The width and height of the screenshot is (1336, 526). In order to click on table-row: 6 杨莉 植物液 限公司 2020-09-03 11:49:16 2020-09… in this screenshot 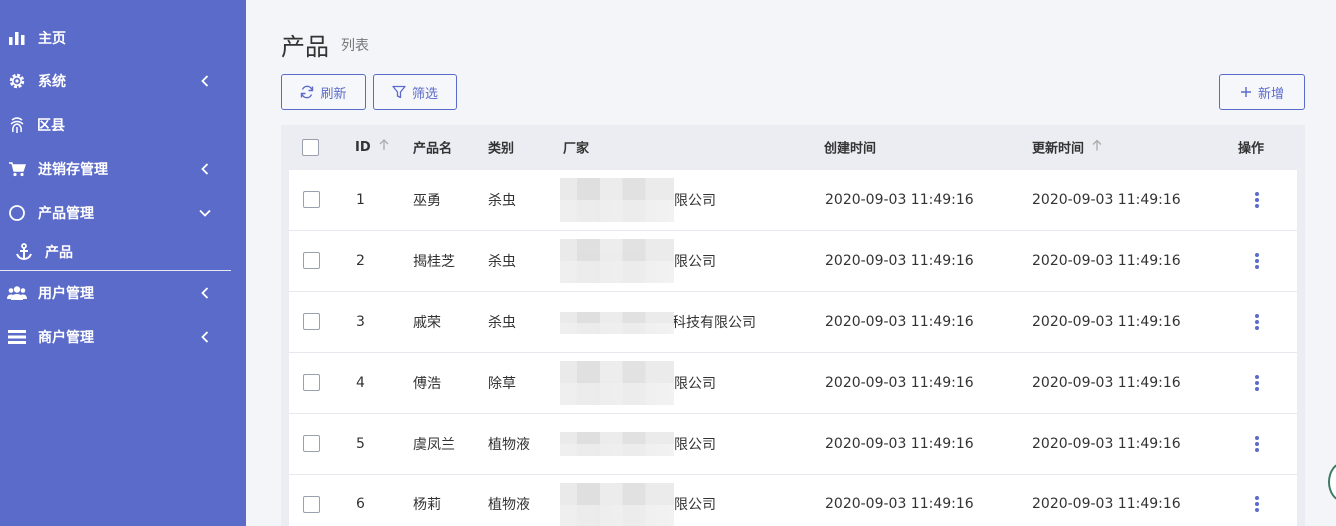, I will do `click(793, 500)`.